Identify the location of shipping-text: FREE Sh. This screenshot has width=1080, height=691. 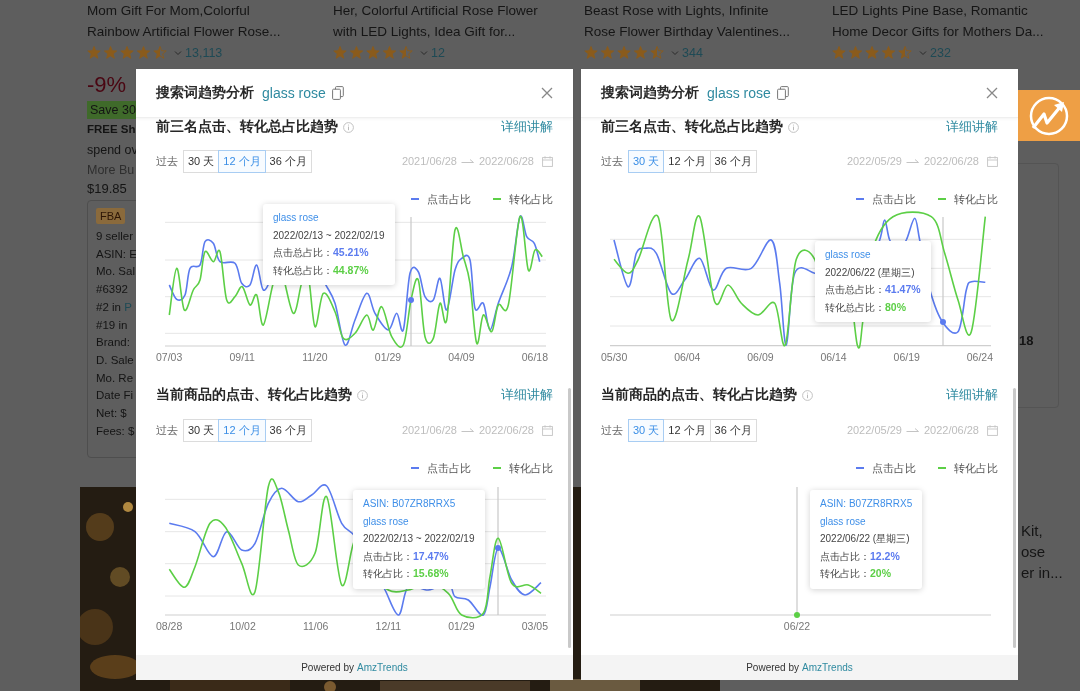
(111, 129).